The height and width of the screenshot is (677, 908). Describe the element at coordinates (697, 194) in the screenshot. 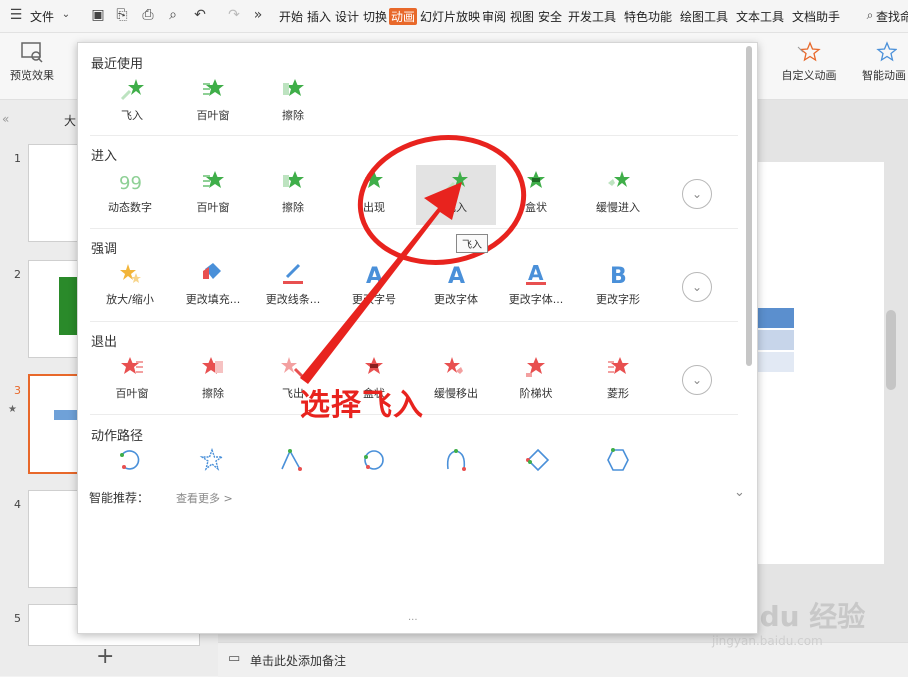

I see `expand-enter-button: ⌄` at that location.